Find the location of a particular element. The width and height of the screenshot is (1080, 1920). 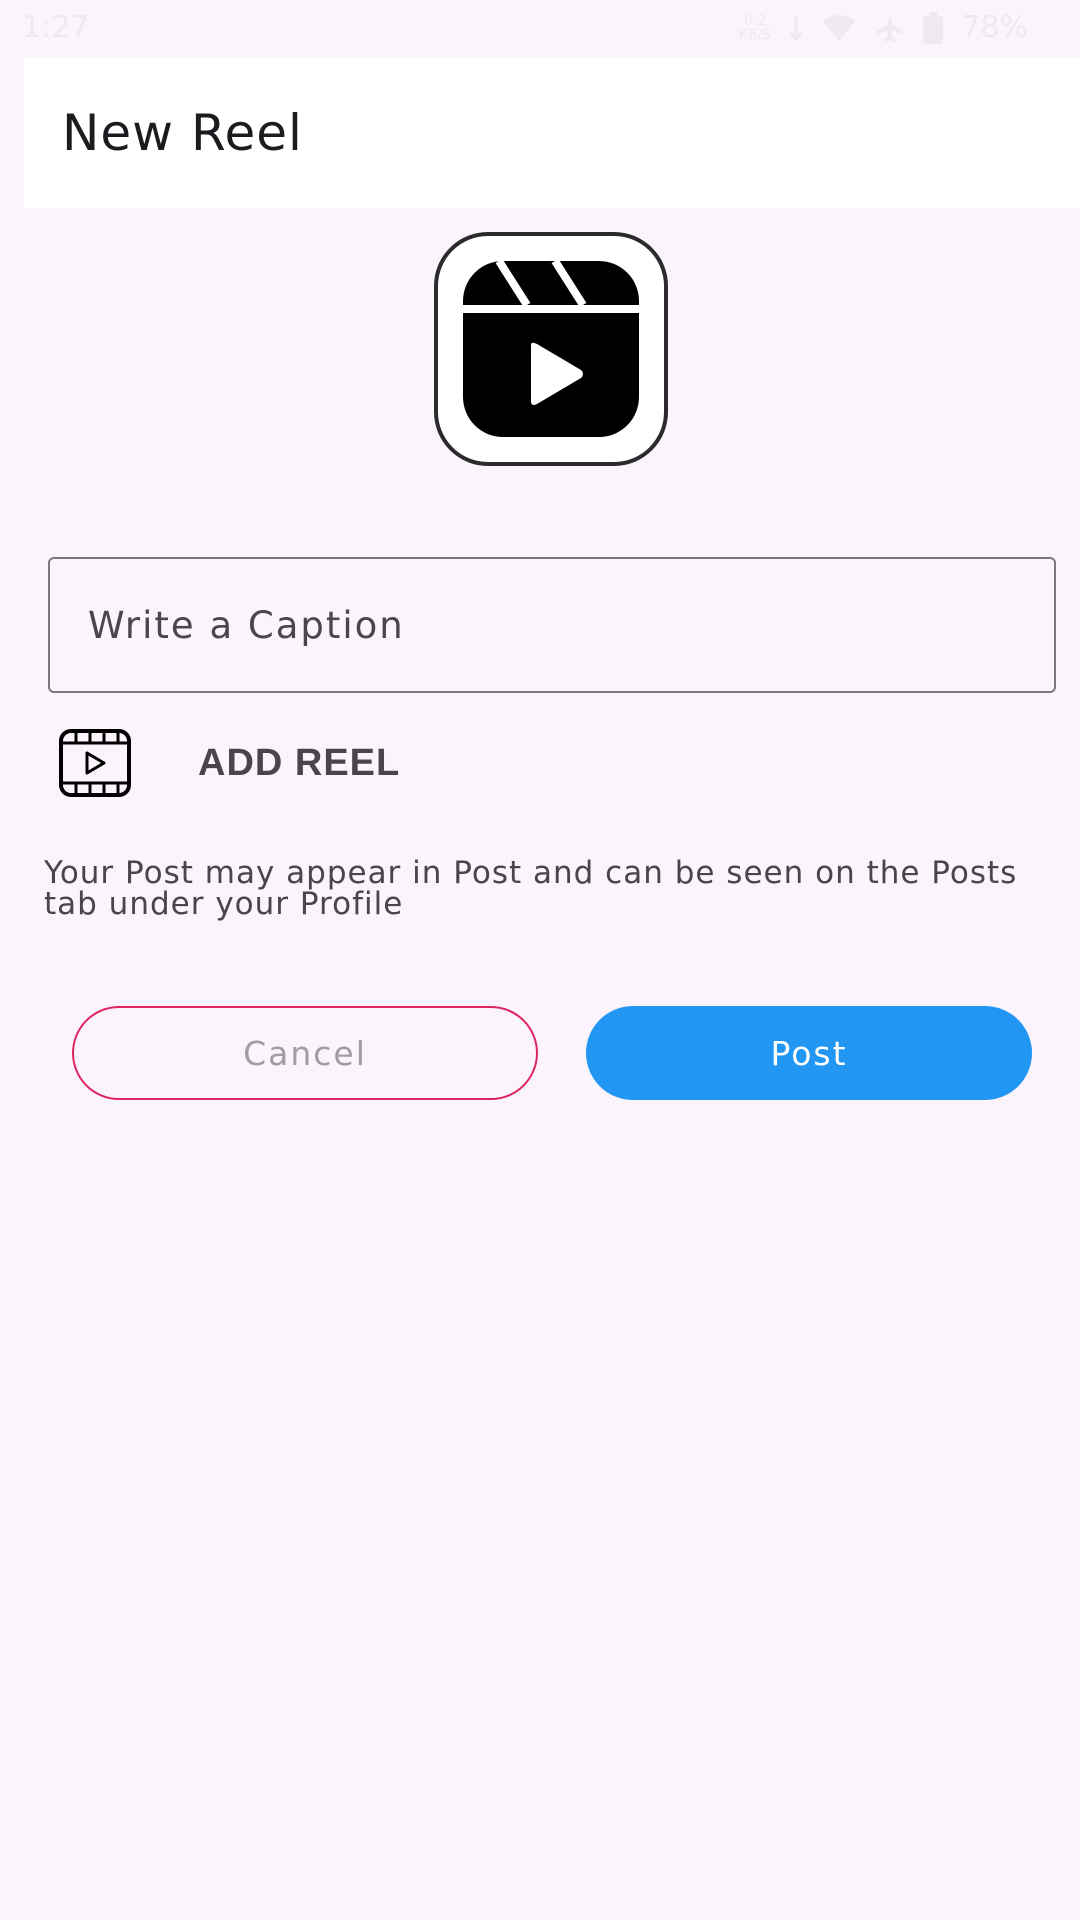

network-speed: 0.2 KB/S is located at coordinates (755, 28).